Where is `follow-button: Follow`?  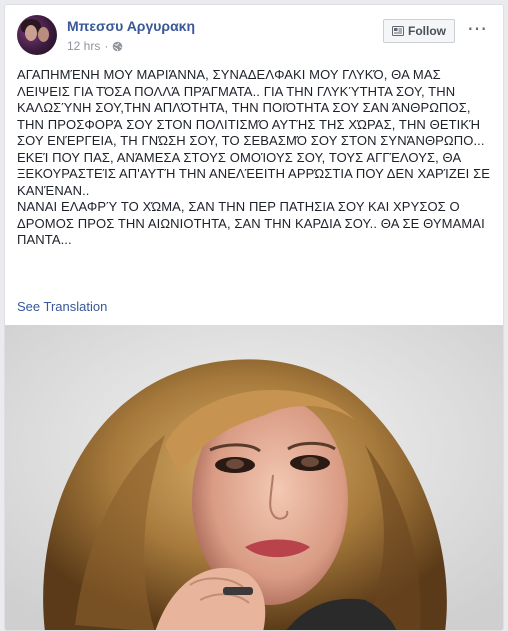 follow-button: Follow is located at coordinates (419, 31).